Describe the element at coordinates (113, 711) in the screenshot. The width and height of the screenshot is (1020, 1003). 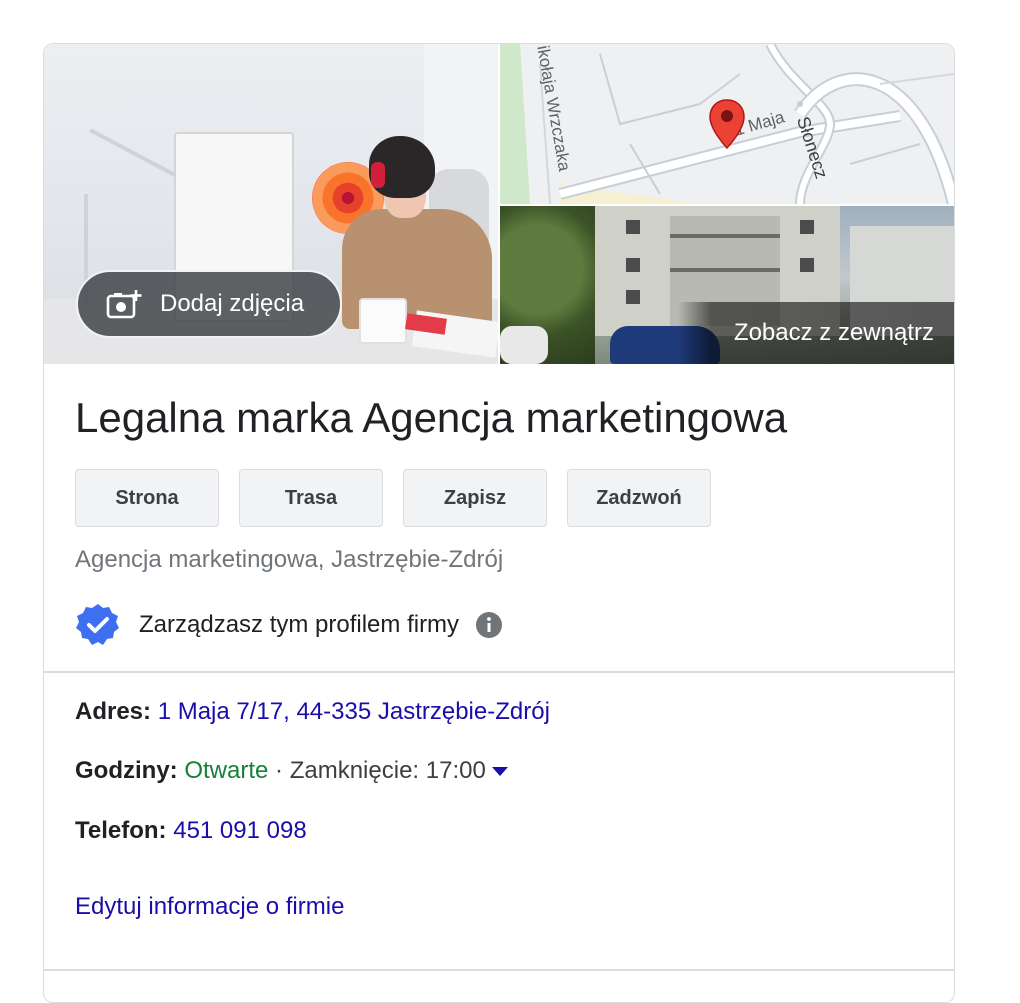
I see `address-label: Adres:` at that location.